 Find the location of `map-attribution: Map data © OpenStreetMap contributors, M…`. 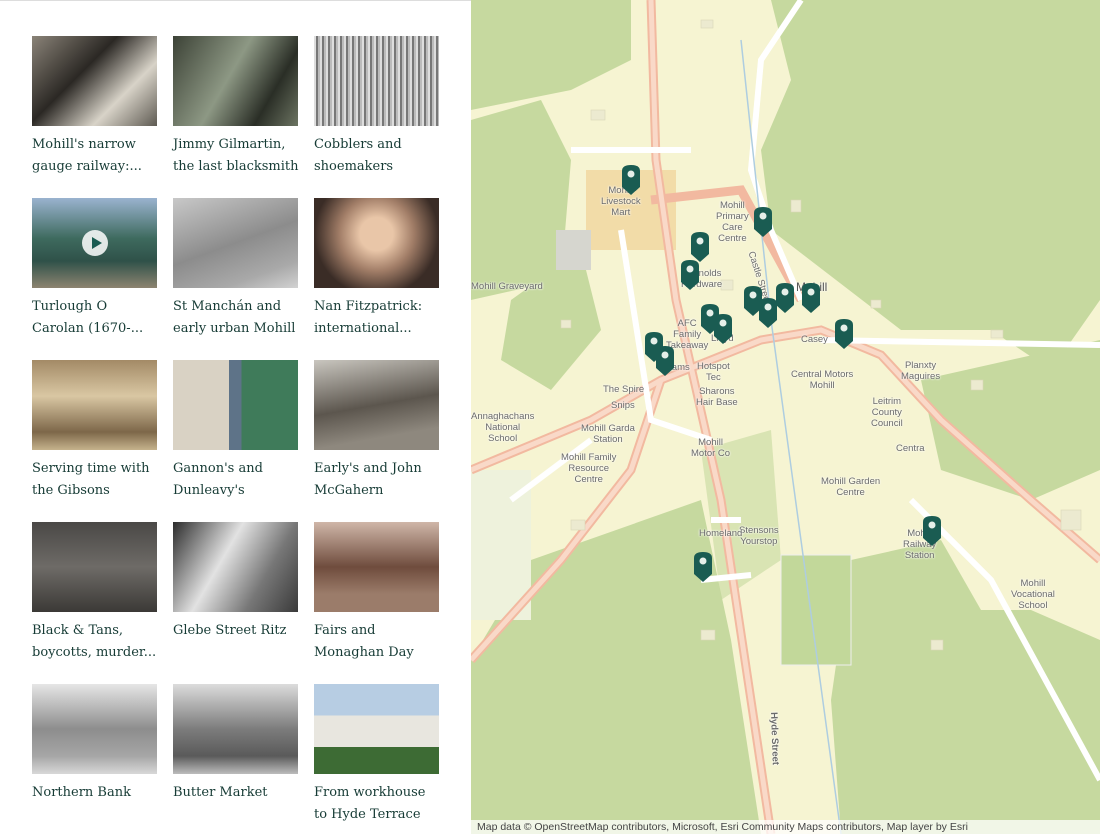

map-attribution: Map data © OpenStreetMap contributors, M… is located at coordinates (785, 827).